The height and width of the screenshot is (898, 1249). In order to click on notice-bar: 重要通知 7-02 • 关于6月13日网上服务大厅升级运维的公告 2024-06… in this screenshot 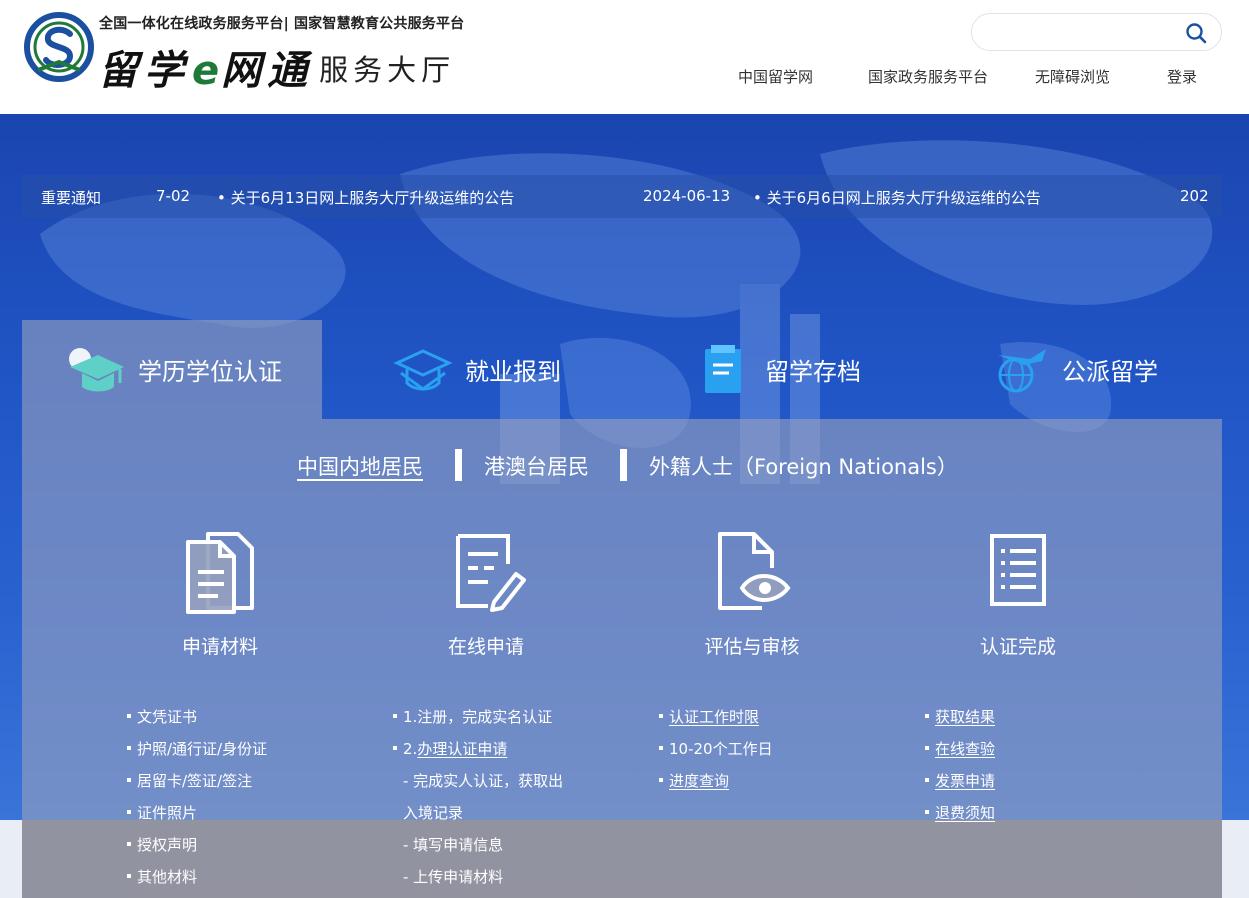, I will do `click(622, 196)`.